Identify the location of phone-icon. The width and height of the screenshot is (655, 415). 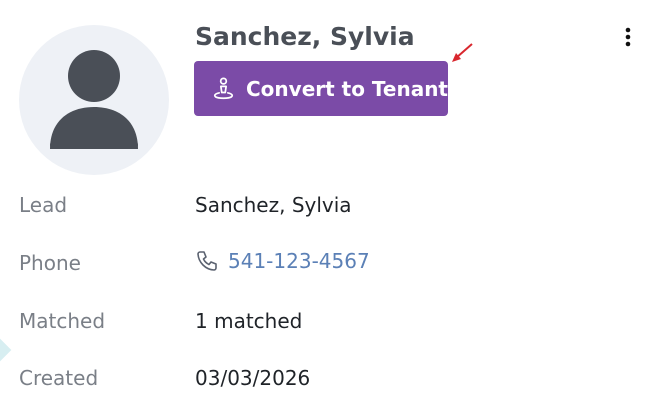
(207, 261).